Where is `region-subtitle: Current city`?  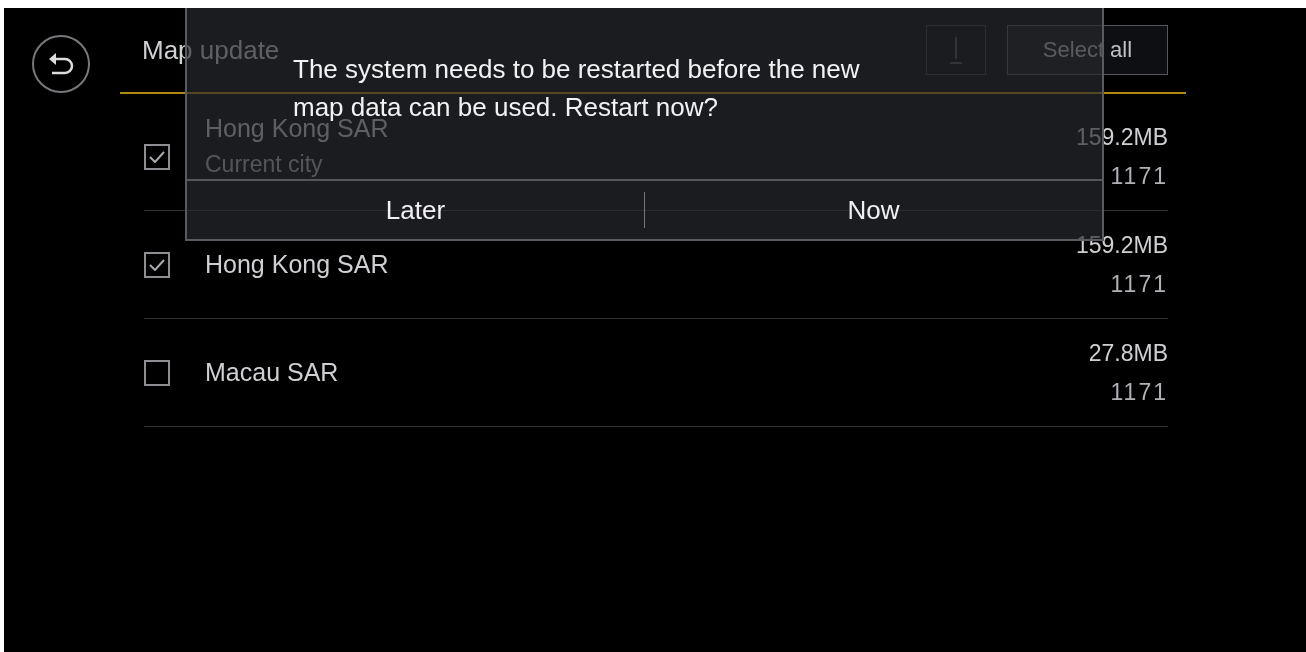
region-subtitle: Current city is located at coordinates (264, 164).